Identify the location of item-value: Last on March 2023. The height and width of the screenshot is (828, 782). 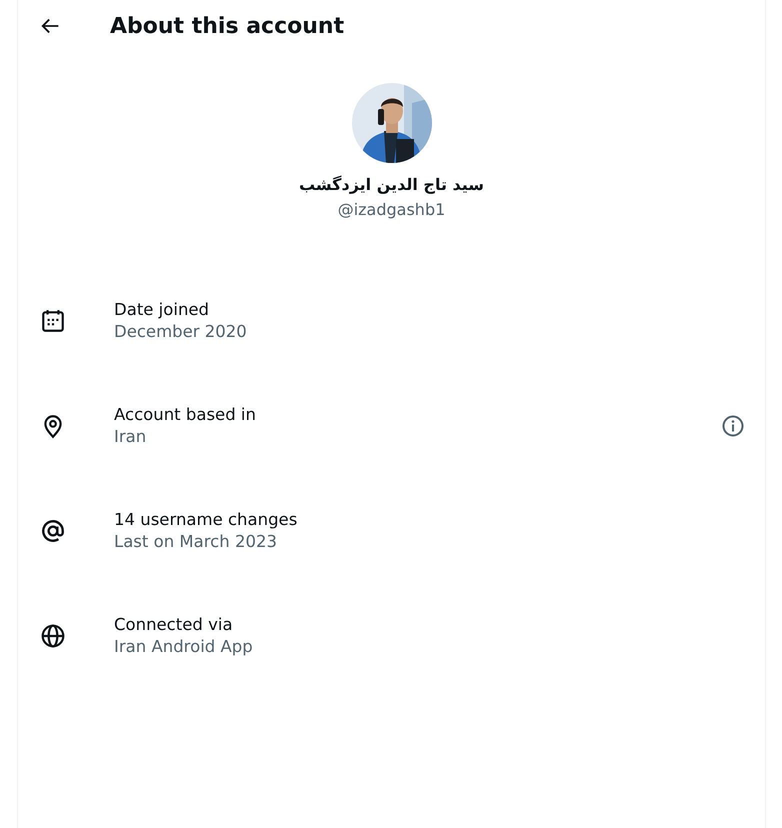
(196, 541).